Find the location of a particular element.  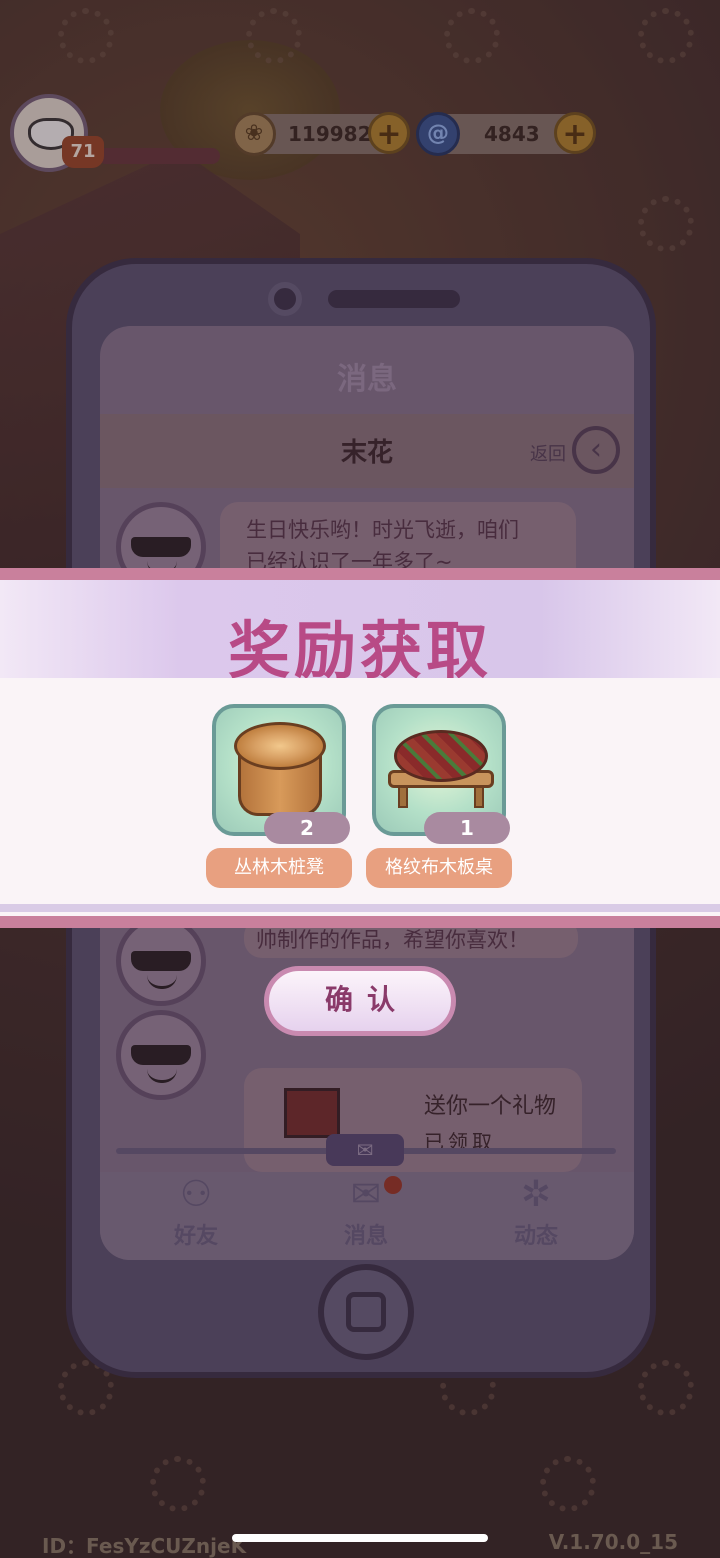

home-indicator is located at coordinates (360, 1538).